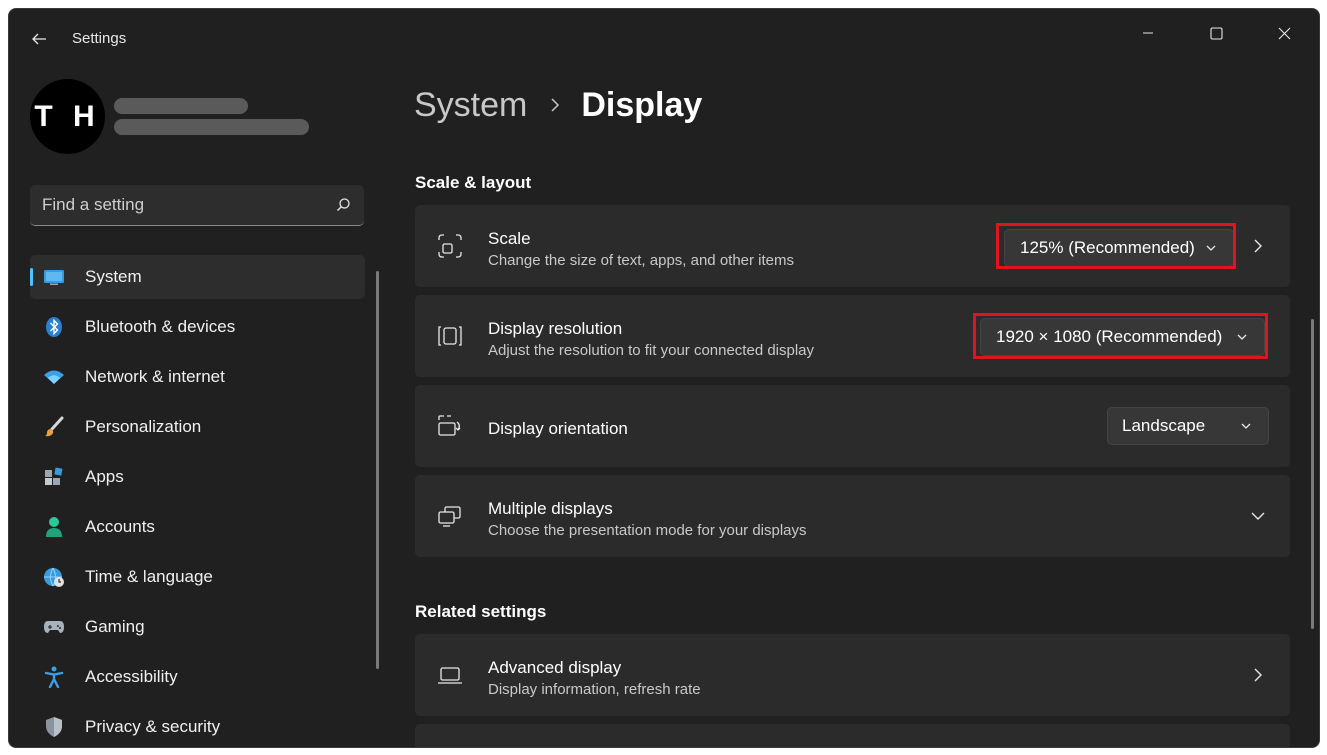 The width and height of the screenshot is (1327, 755). I want to click on bluetooth-icon, so click(54, 327).